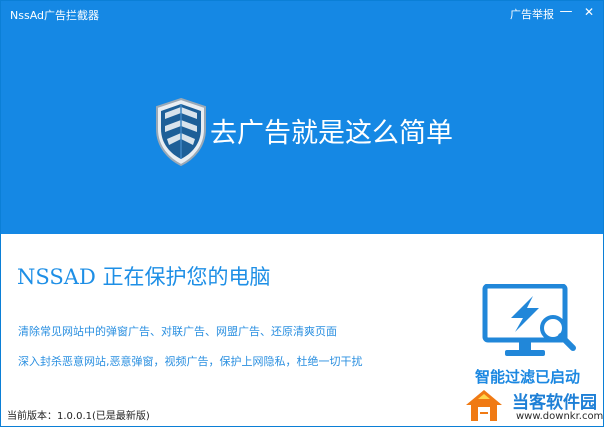 Image resolution: width=604 pixels, height=427 pixels. I want to click on slogan-heading: 去广告就是这么简单, so click(331, 133).